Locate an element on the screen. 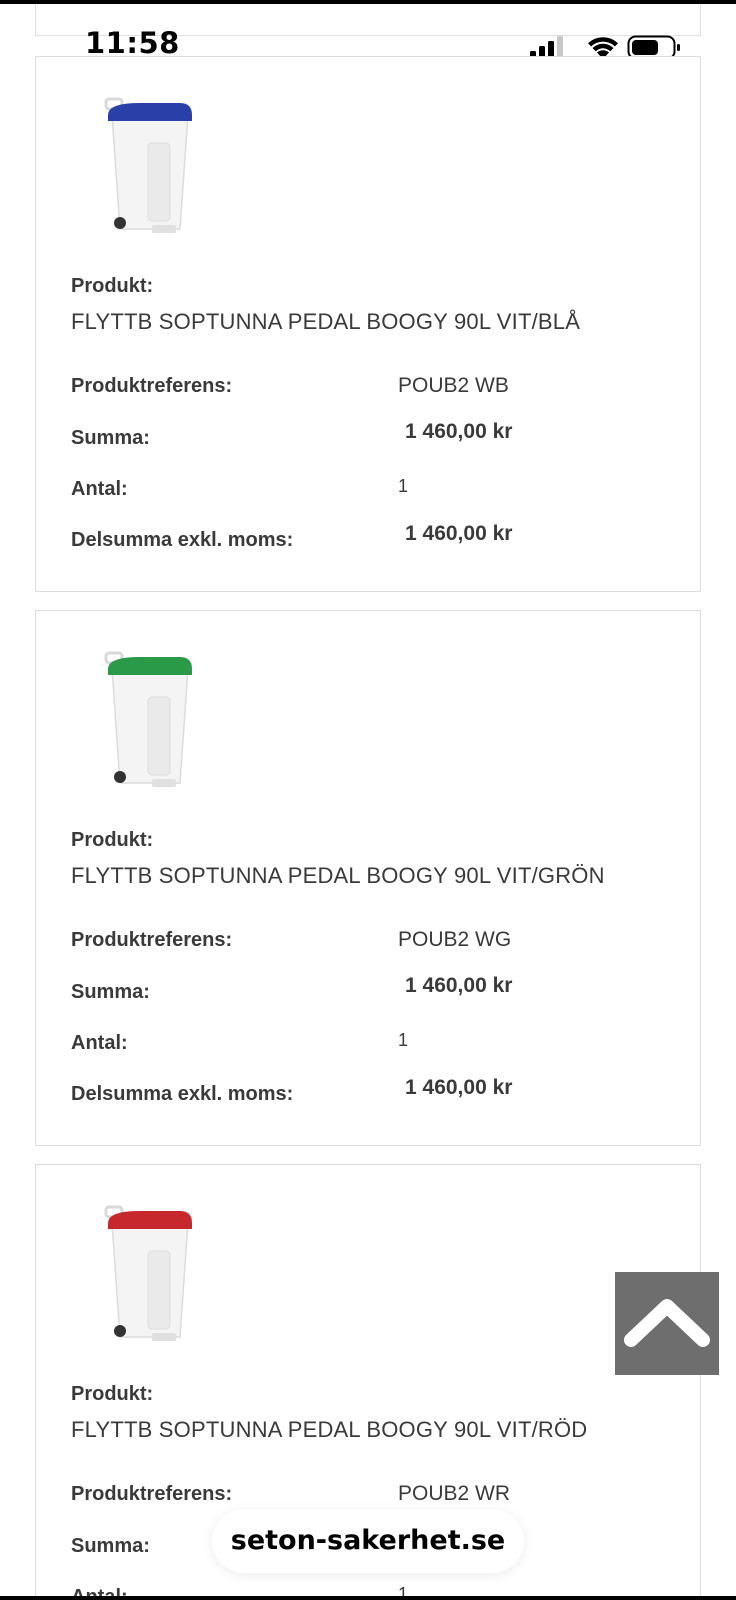 The height and width of the screenshot is (1600, 736). url-text: seton-sakerhet.se is located at coordinates (368, 1540).